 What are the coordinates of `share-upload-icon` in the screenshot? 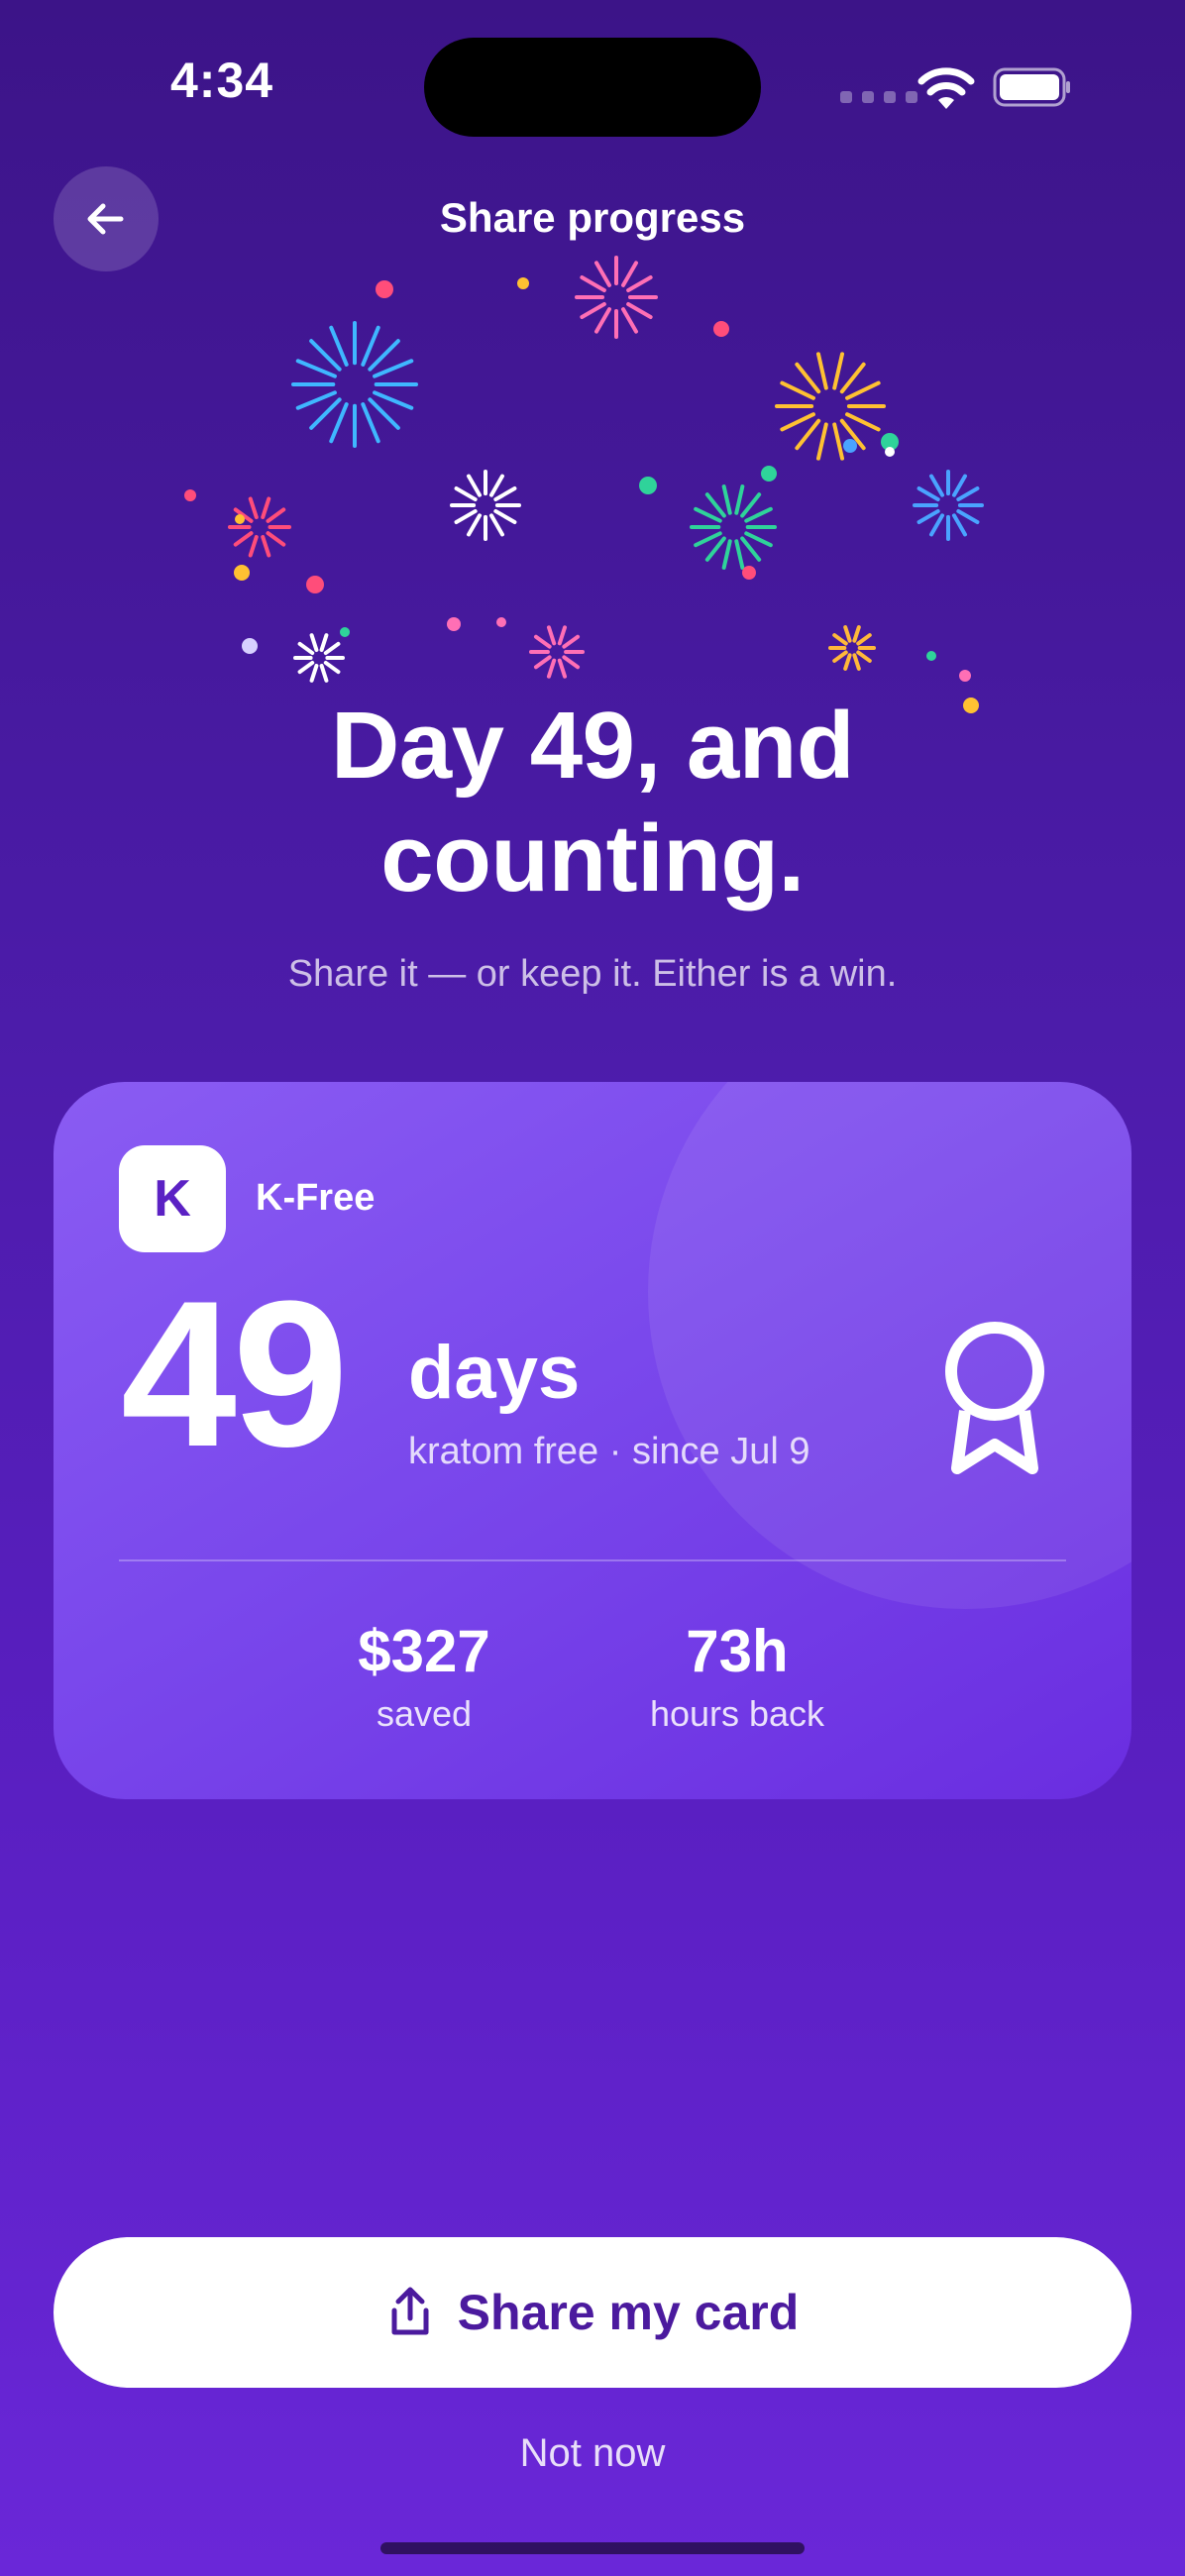 It's located at (410, 2311).